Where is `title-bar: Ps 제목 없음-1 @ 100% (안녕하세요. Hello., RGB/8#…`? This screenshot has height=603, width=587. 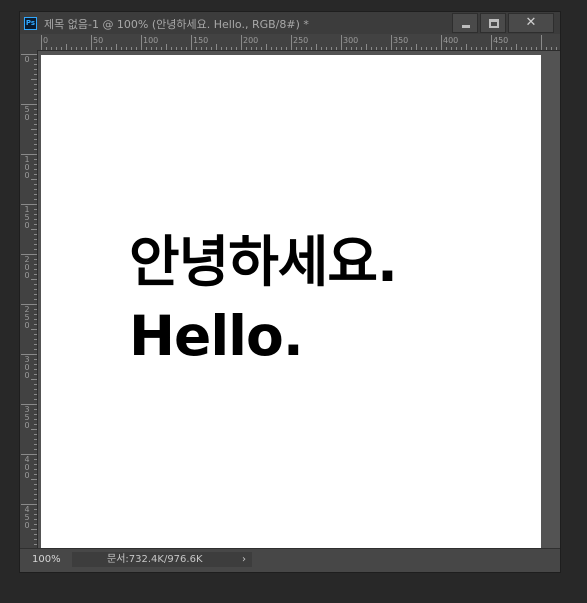
title-bar: Ps 제목 없음-1 @ 100% (안녕하세요. Hello., RGB/8#… is located at coordinates (290, 23).